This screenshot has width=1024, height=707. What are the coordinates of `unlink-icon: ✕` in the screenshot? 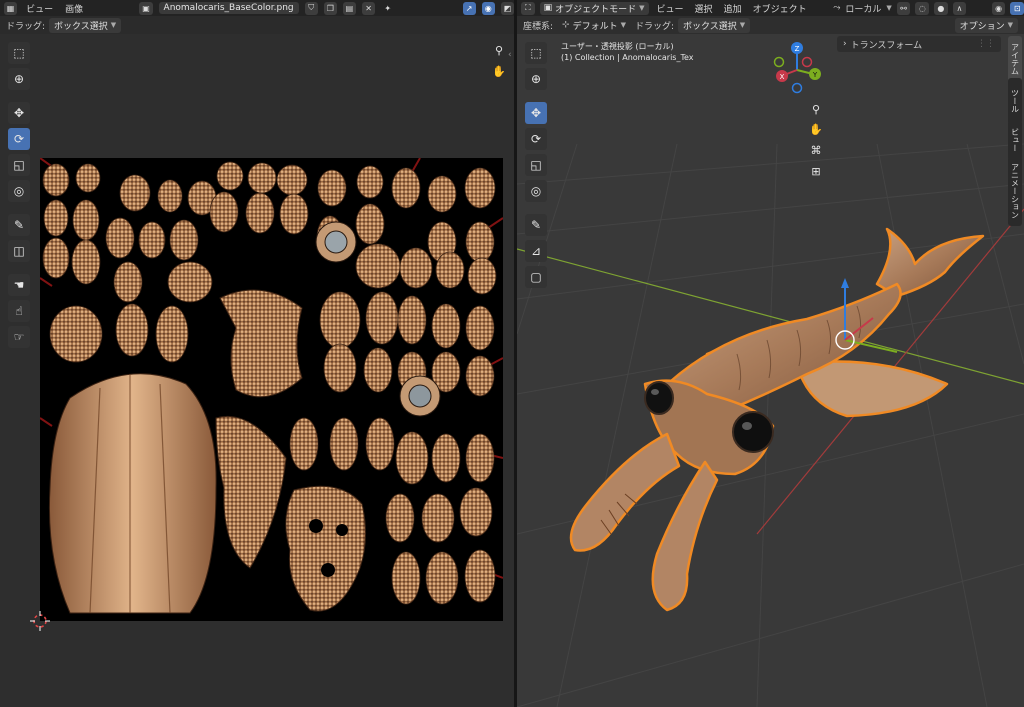 It's located at (368, 8).